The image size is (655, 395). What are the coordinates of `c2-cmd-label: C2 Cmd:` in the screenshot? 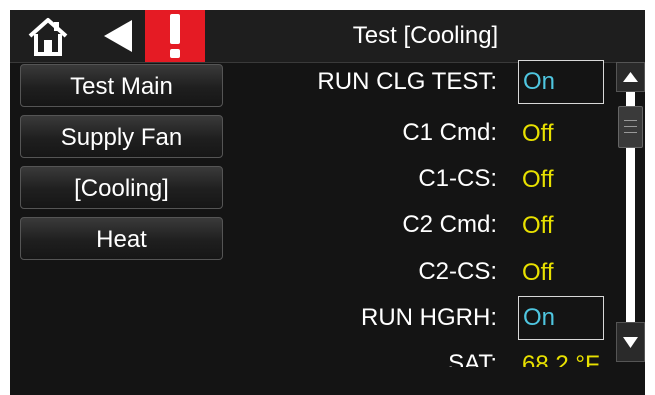 It's located at (449, 224).